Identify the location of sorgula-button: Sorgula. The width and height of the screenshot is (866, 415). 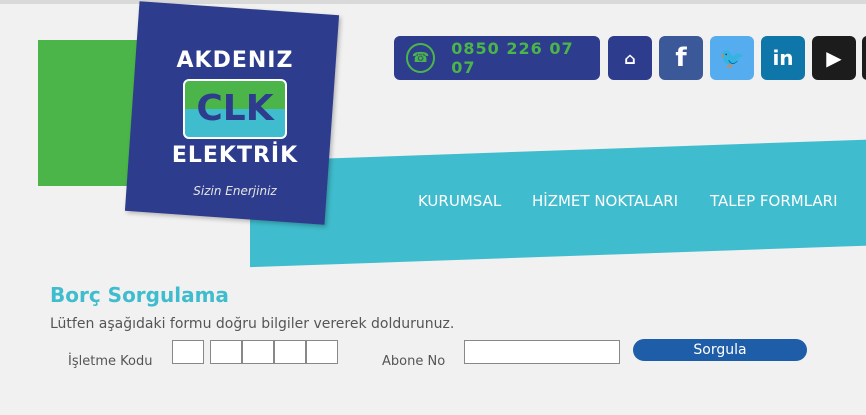
(720, 350).